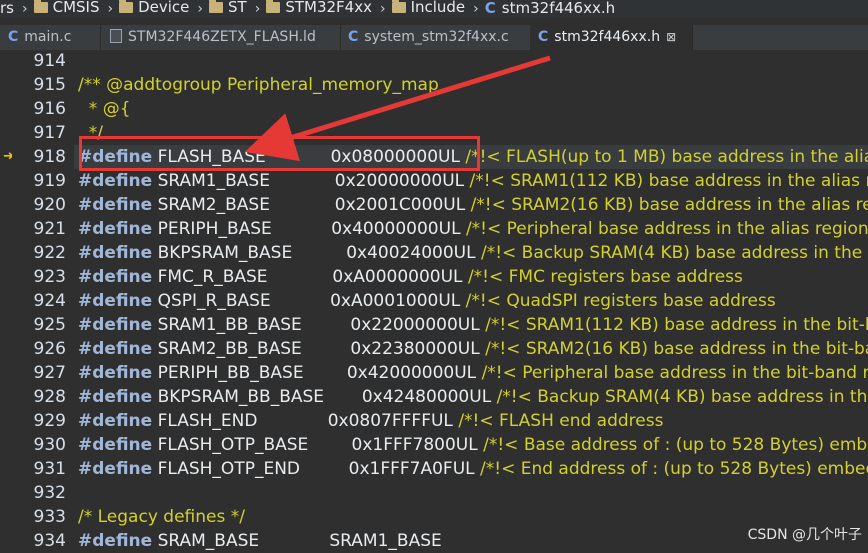 This screenshot has height=553, width=868. Describe the element at coordinates (49, 445) in the screenshot. I see `line-number: 930` at that location.